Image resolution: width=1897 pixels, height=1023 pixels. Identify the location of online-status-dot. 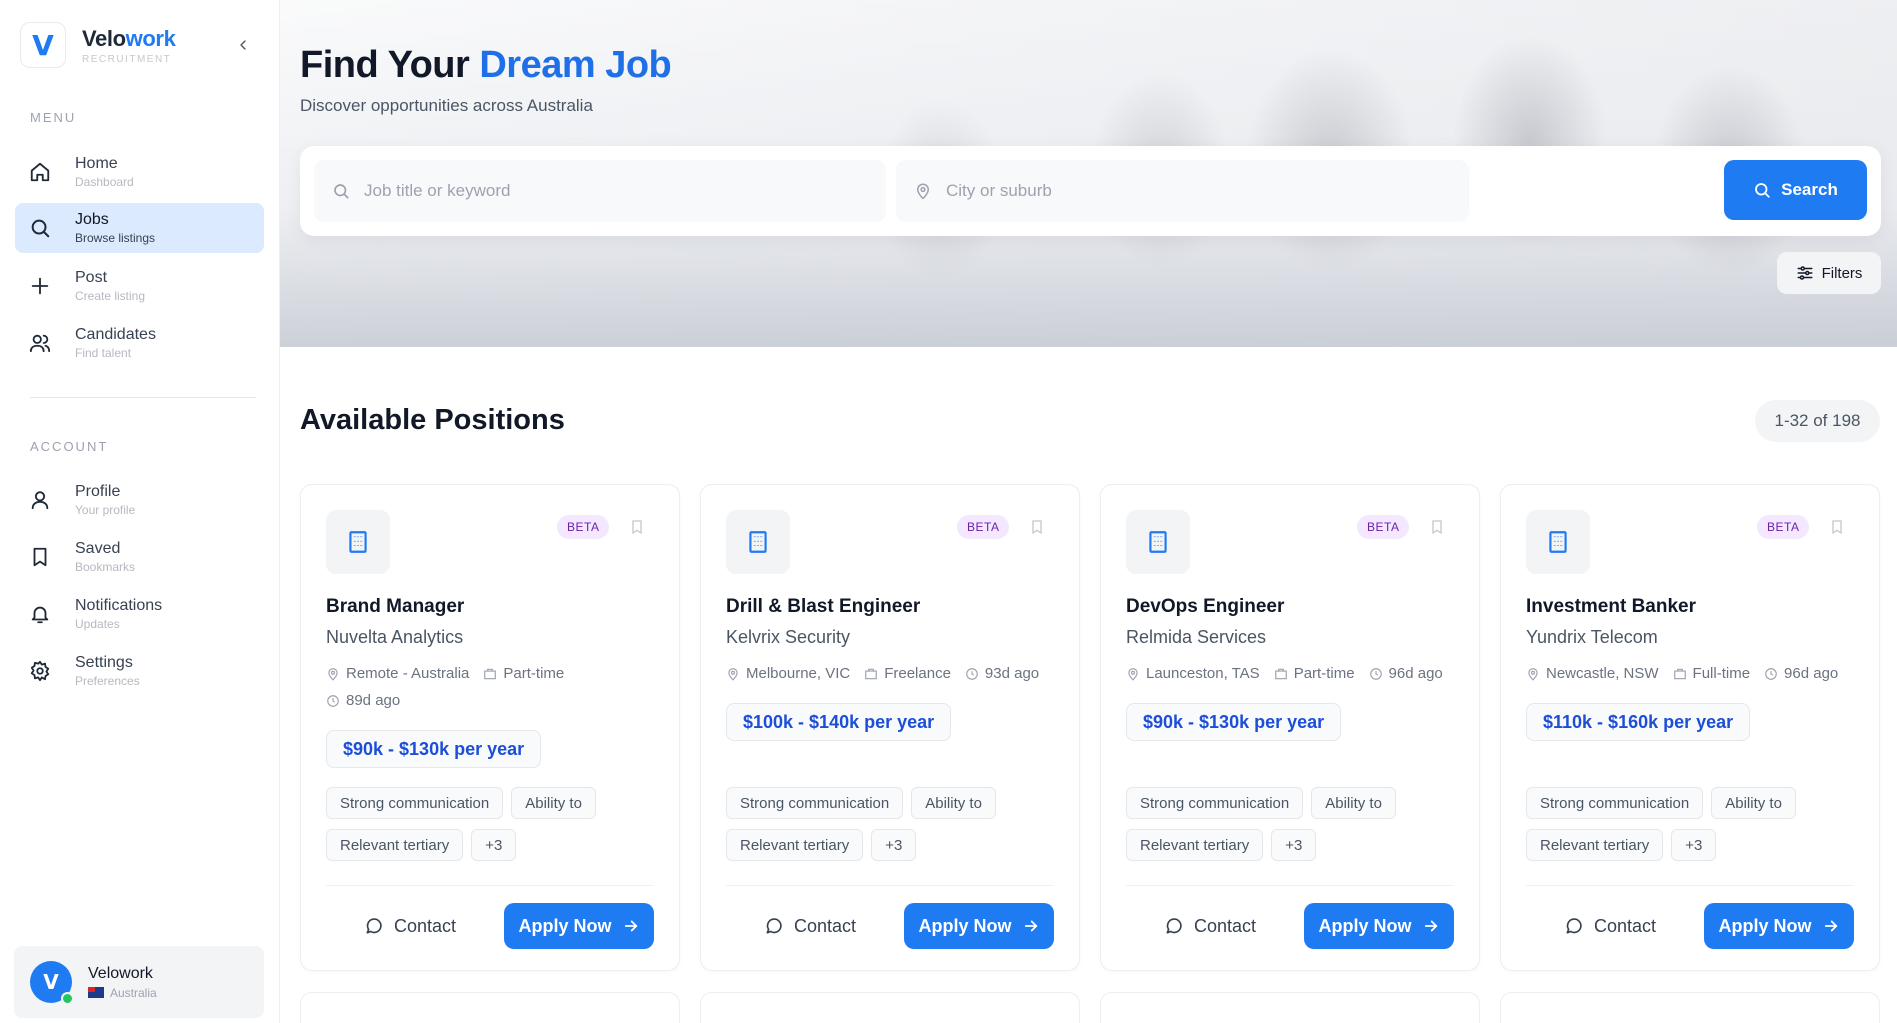
(67, 998).